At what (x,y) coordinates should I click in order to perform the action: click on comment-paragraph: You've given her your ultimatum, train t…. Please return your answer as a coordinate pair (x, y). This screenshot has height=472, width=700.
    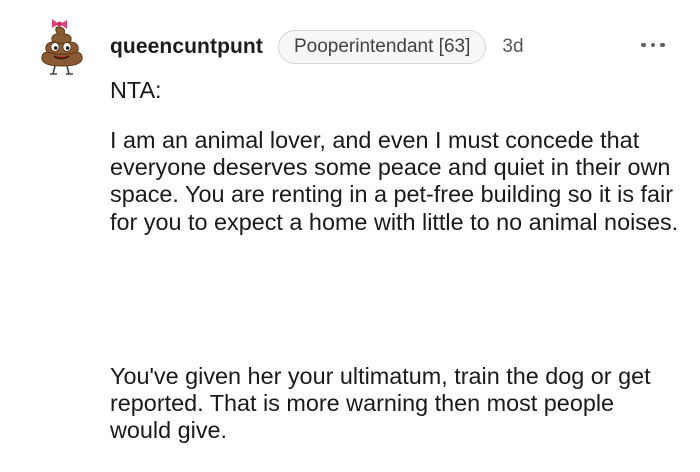
    Looking at the image, I should click on (380, 403).